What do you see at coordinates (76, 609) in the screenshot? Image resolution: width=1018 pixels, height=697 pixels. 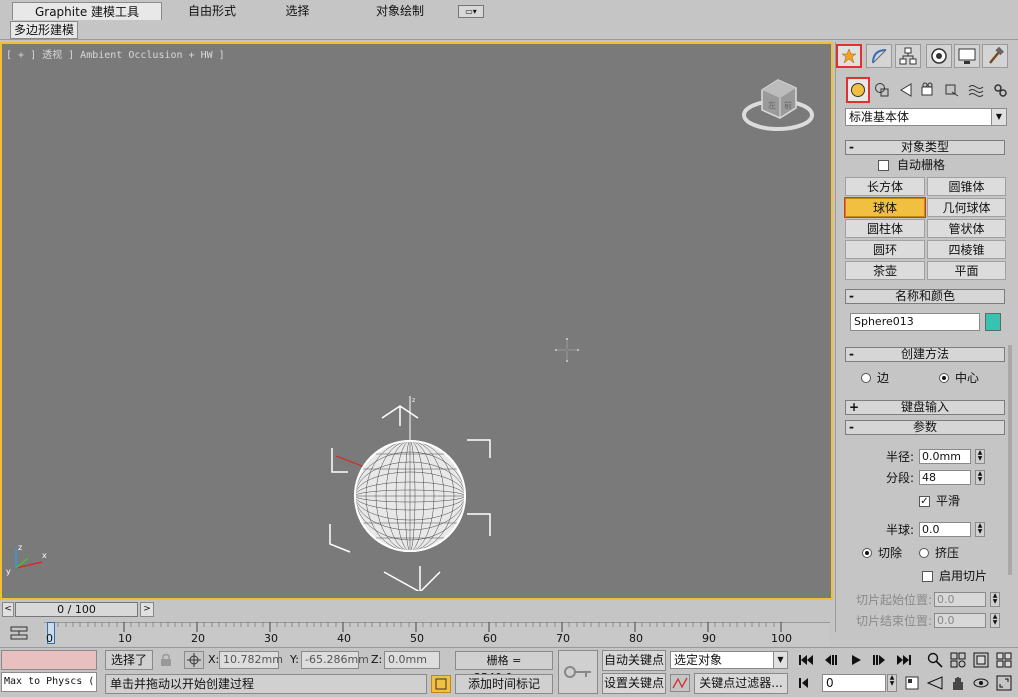 I see `time-slider: 0 / 100` at bounding box center [76, 609].